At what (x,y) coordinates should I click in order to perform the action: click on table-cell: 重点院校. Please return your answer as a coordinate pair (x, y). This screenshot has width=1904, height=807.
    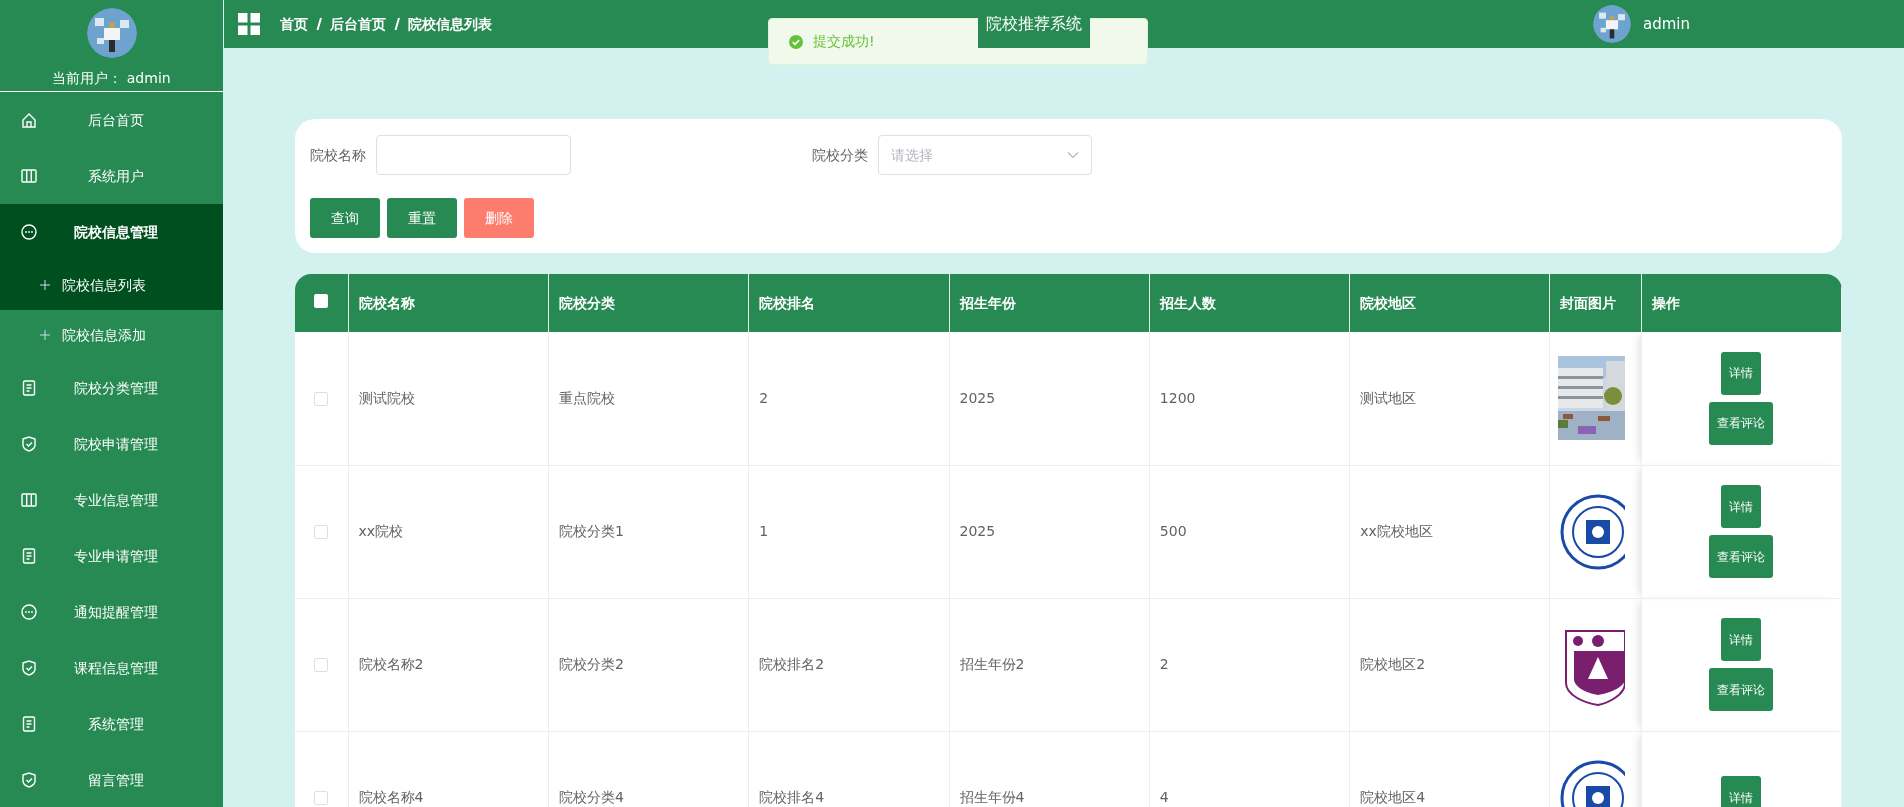
    Looking at the image, I should click on (586, 397).